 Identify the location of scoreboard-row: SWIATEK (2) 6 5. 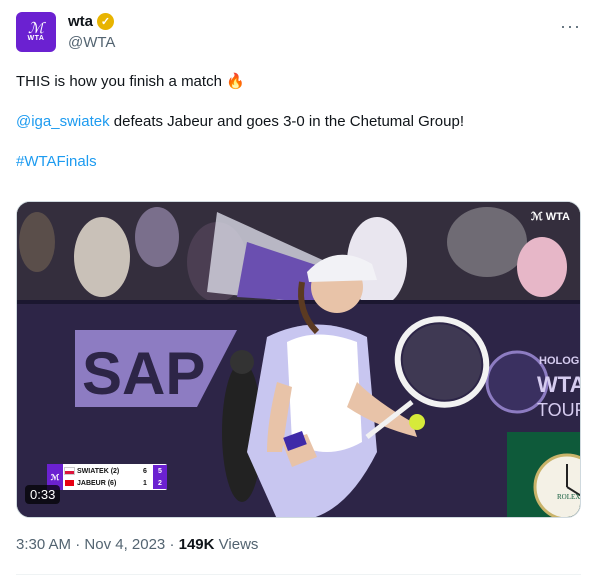
(115, 471).